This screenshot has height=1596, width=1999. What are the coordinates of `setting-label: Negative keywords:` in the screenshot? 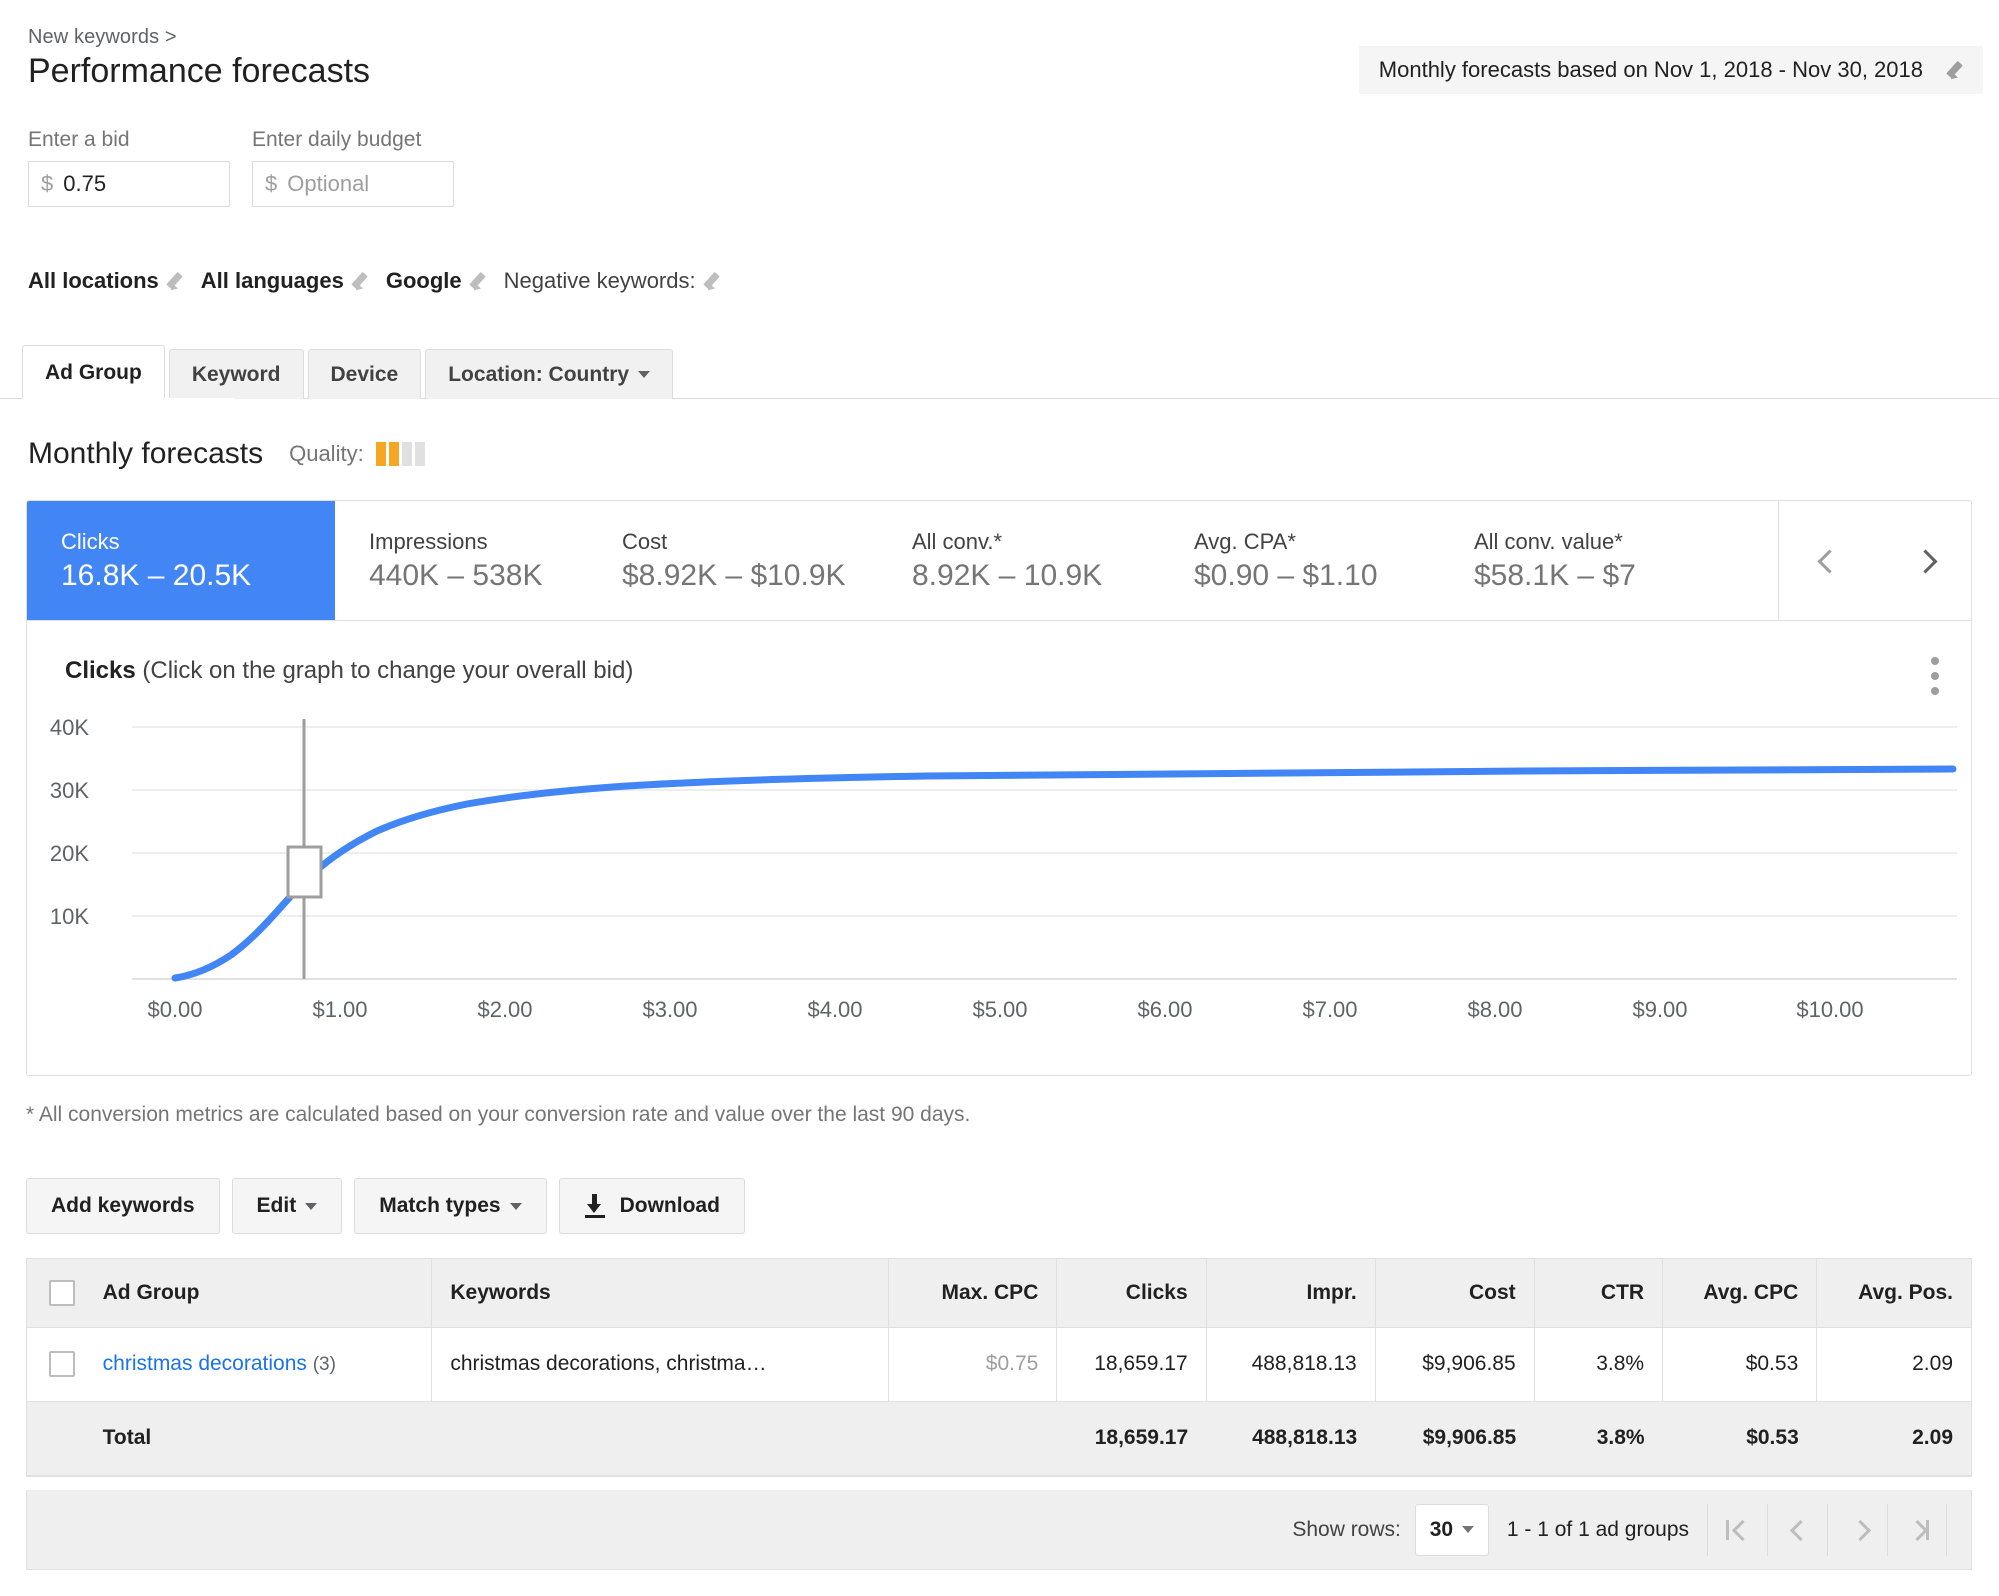 It's located at (599, 280).